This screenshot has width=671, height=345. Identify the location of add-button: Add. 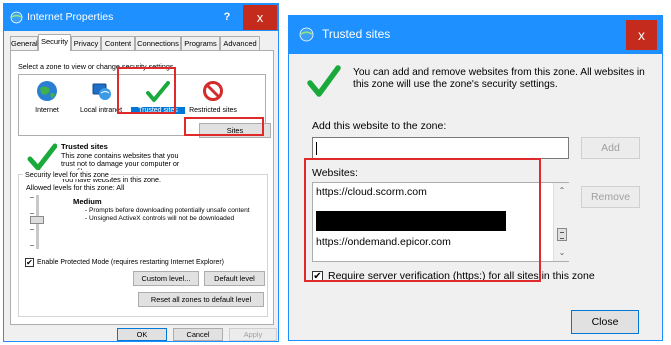
(610, 148).